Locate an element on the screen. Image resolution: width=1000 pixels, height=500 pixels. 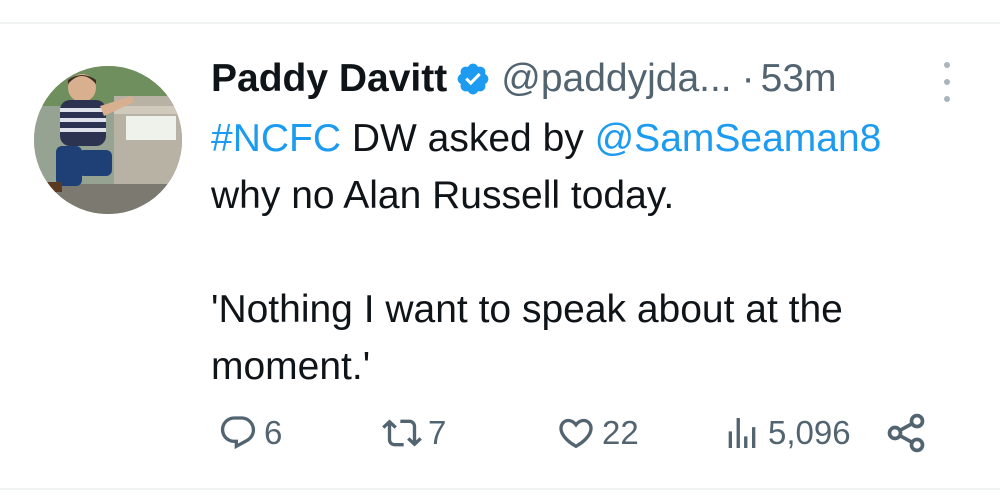
tweet-header: Paddy Davitt @paddyjda... · 53m is located at coordinates (524, 79).